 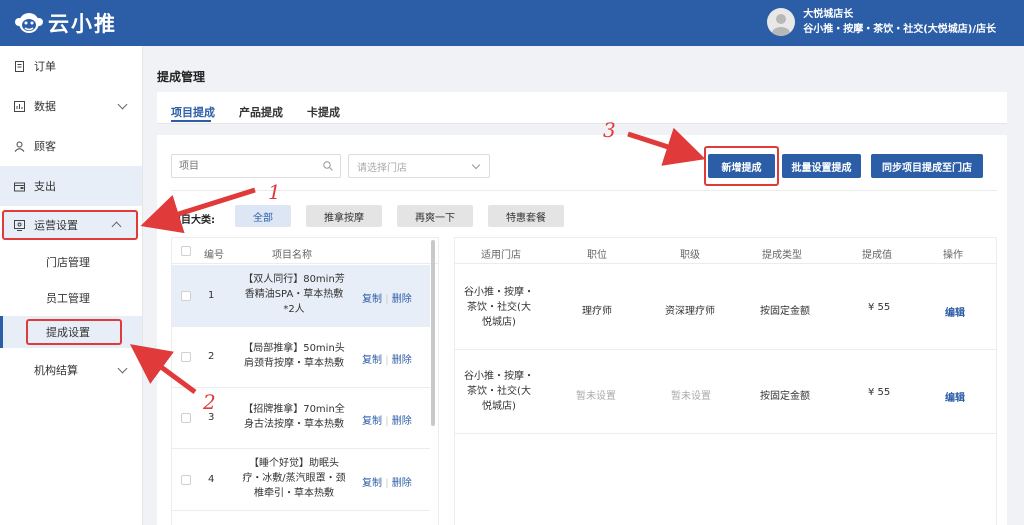 What do you see at coordinates (71, 146) in the screenshot?
I see `sidebar-item-customers: 顾客` at bounding box center [71, 146].